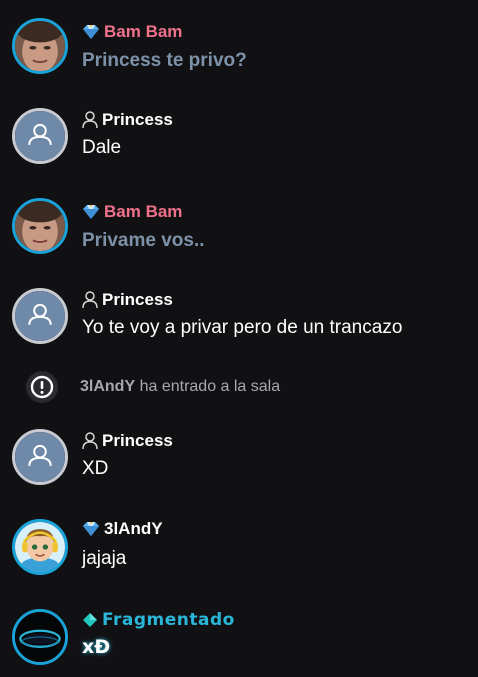 This screenshot has width=478, height=677. Describe the element at coordinates (104, 558) in the screenshot. I see `message-text: jajaja` at that location.